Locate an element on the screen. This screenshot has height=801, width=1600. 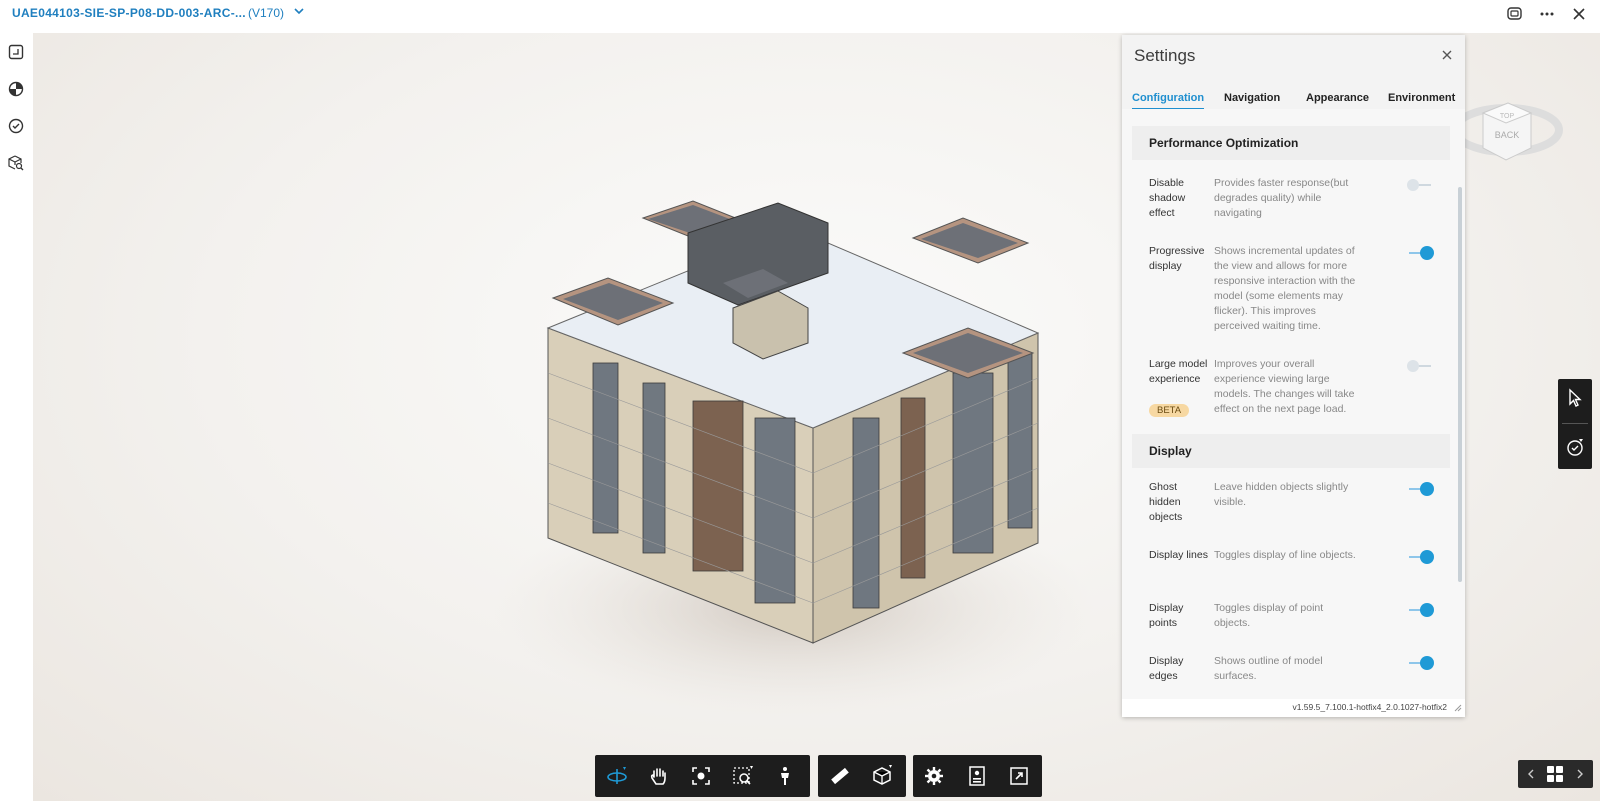
grid-view-icon is located at coordinates (1555, 774).